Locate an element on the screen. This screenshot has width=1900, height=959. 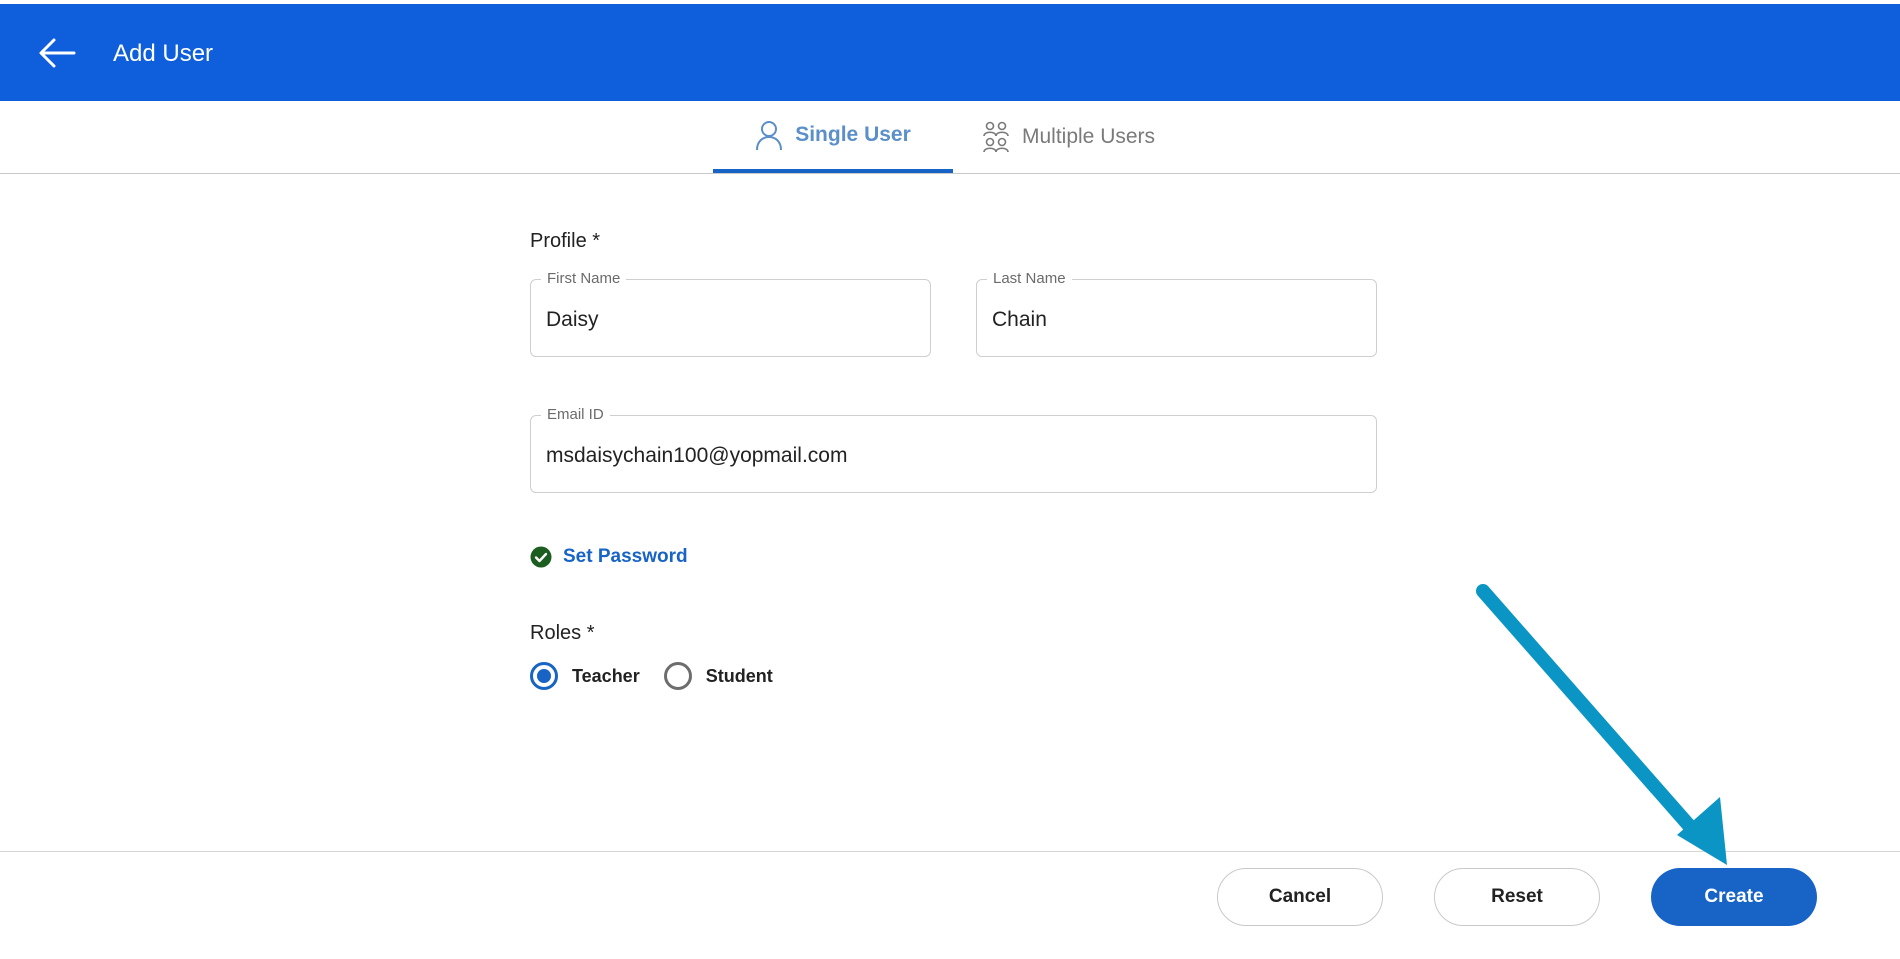
role-student-option: Student is located at coordinates (718, 676).